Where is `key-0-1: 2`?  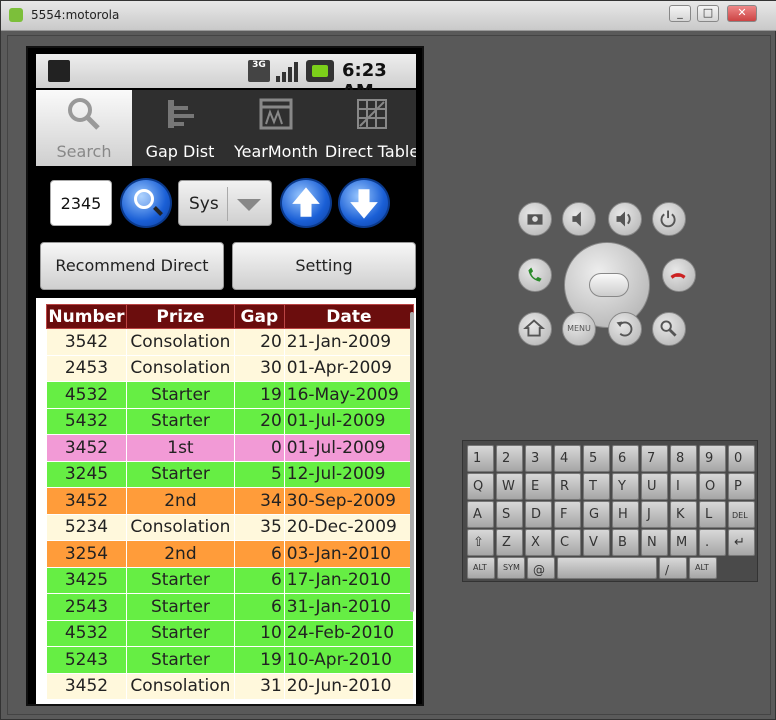 key-0-1: 2 is located at coordinates (509, 458).